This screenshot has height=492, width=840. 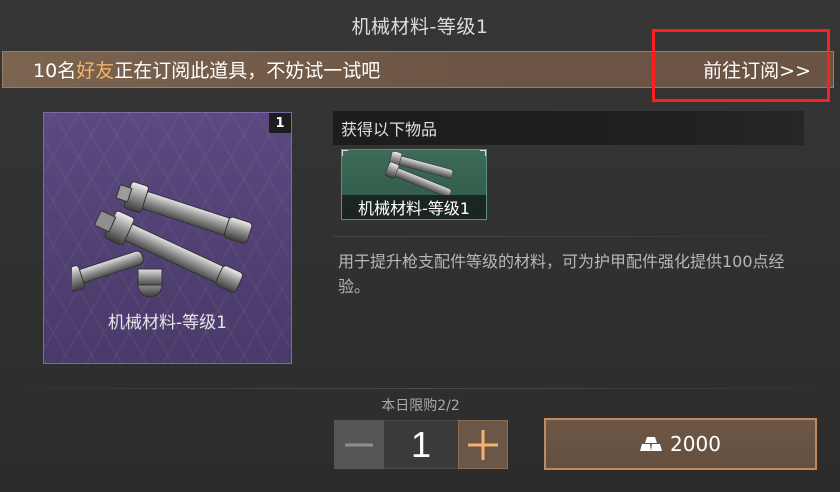 I want to click on go-subscribe-link: 前往订阅>>, so click(x=757, y=69).